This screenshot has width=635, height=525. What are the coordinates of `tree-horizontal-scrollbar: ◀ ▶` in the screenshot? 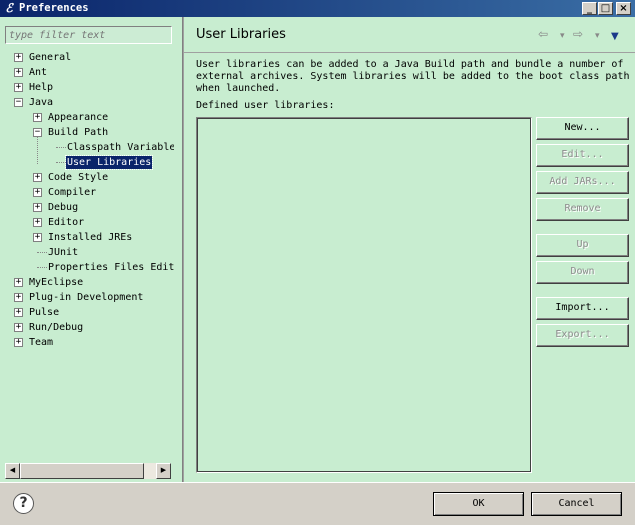 It's located at (88, 471).